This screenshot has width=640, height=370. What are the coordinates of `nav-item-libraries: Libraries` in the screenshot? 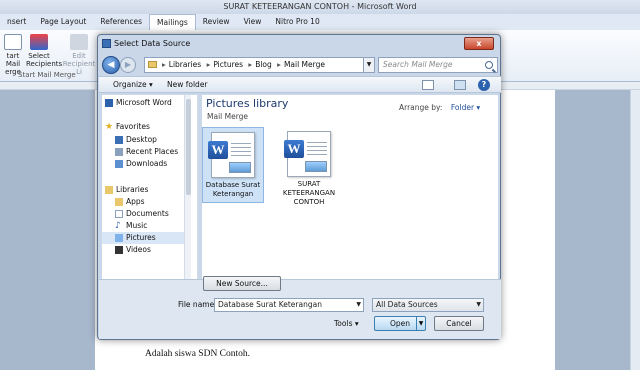 It's located at (145, 190).